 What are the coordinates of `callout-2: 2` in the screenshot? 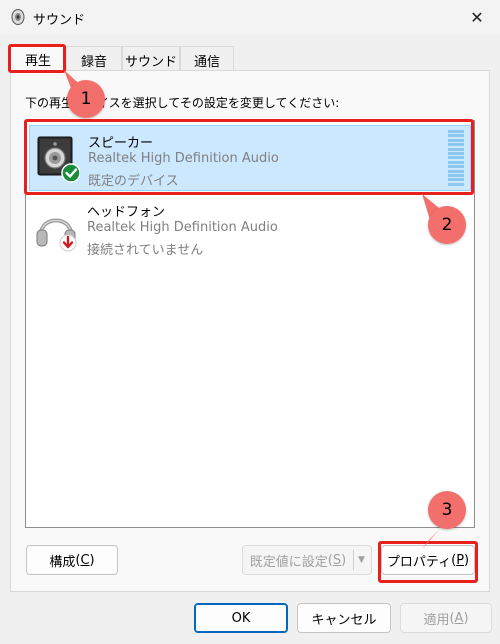 It's located at (447, 225).